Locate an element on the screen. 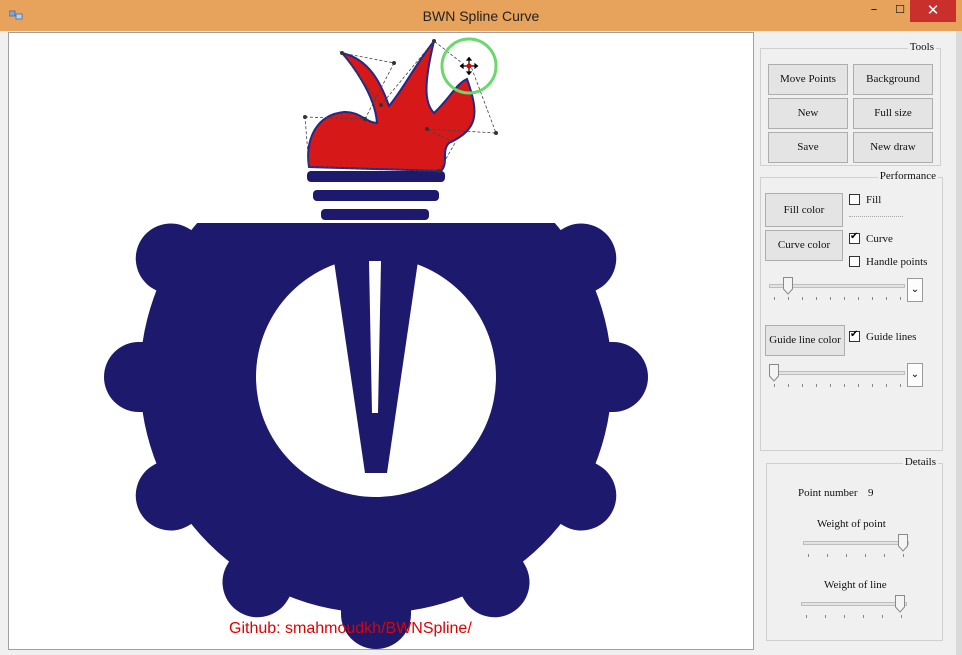  details-group-title: Details is located at coordinates (920, 462).